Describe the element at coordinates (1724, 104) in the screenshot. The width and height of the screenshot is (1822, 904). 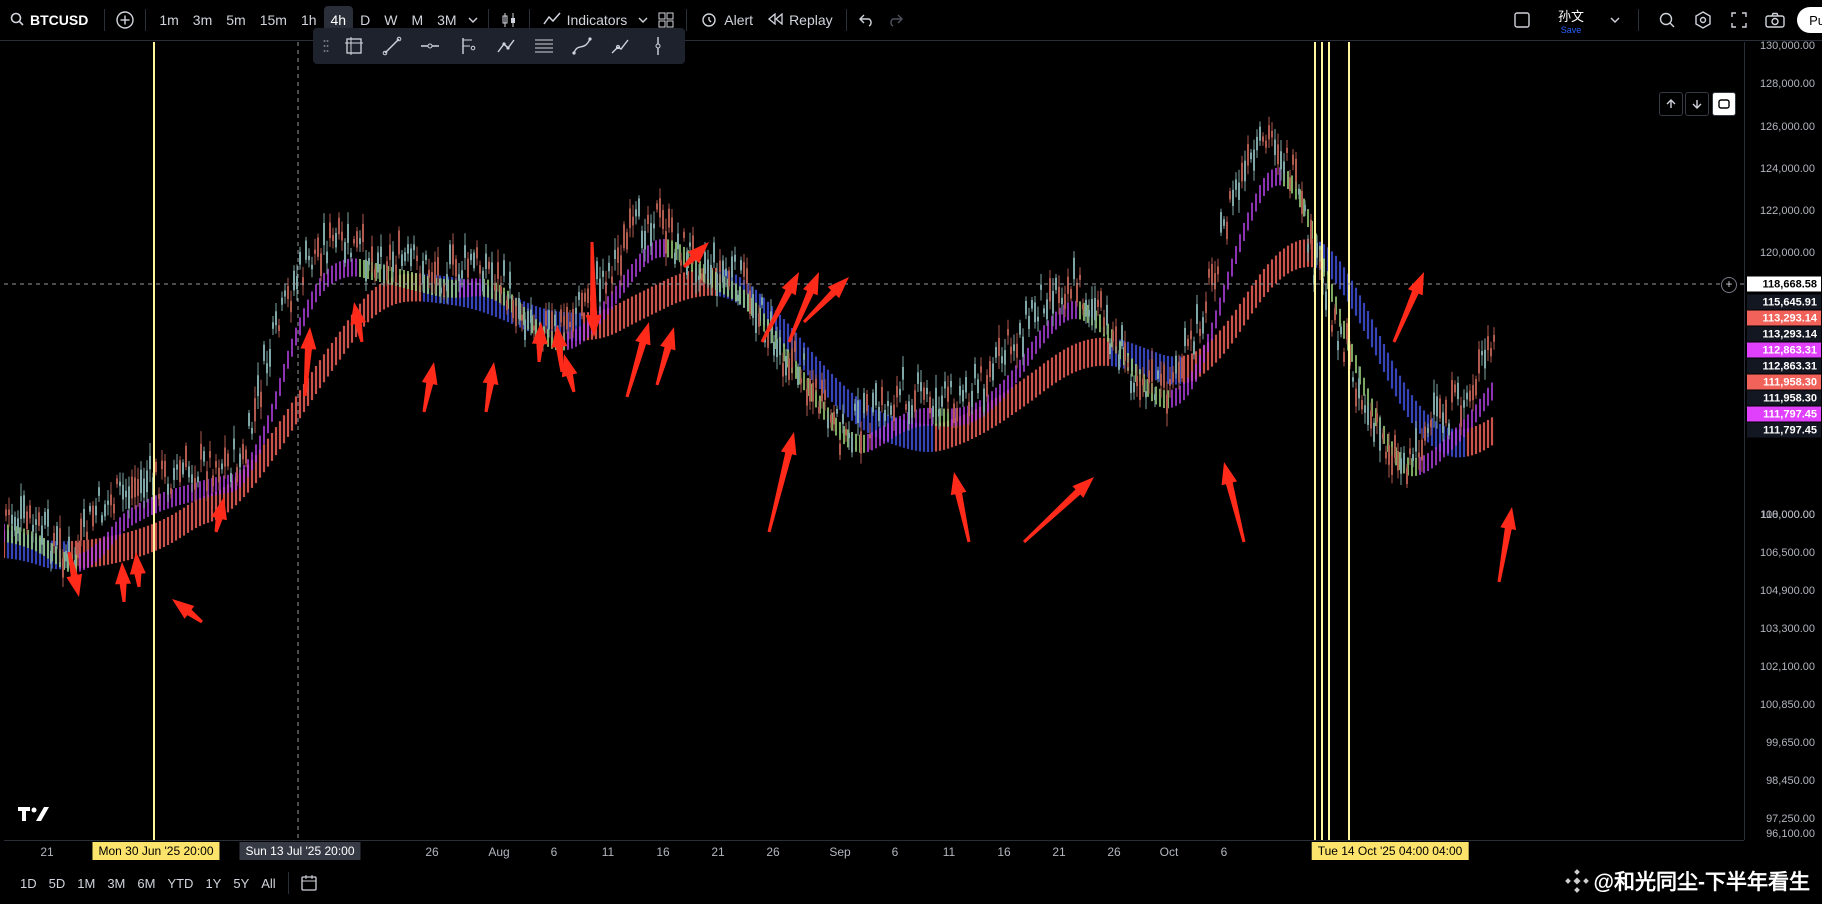
I see `reset-chart-button` at that location.